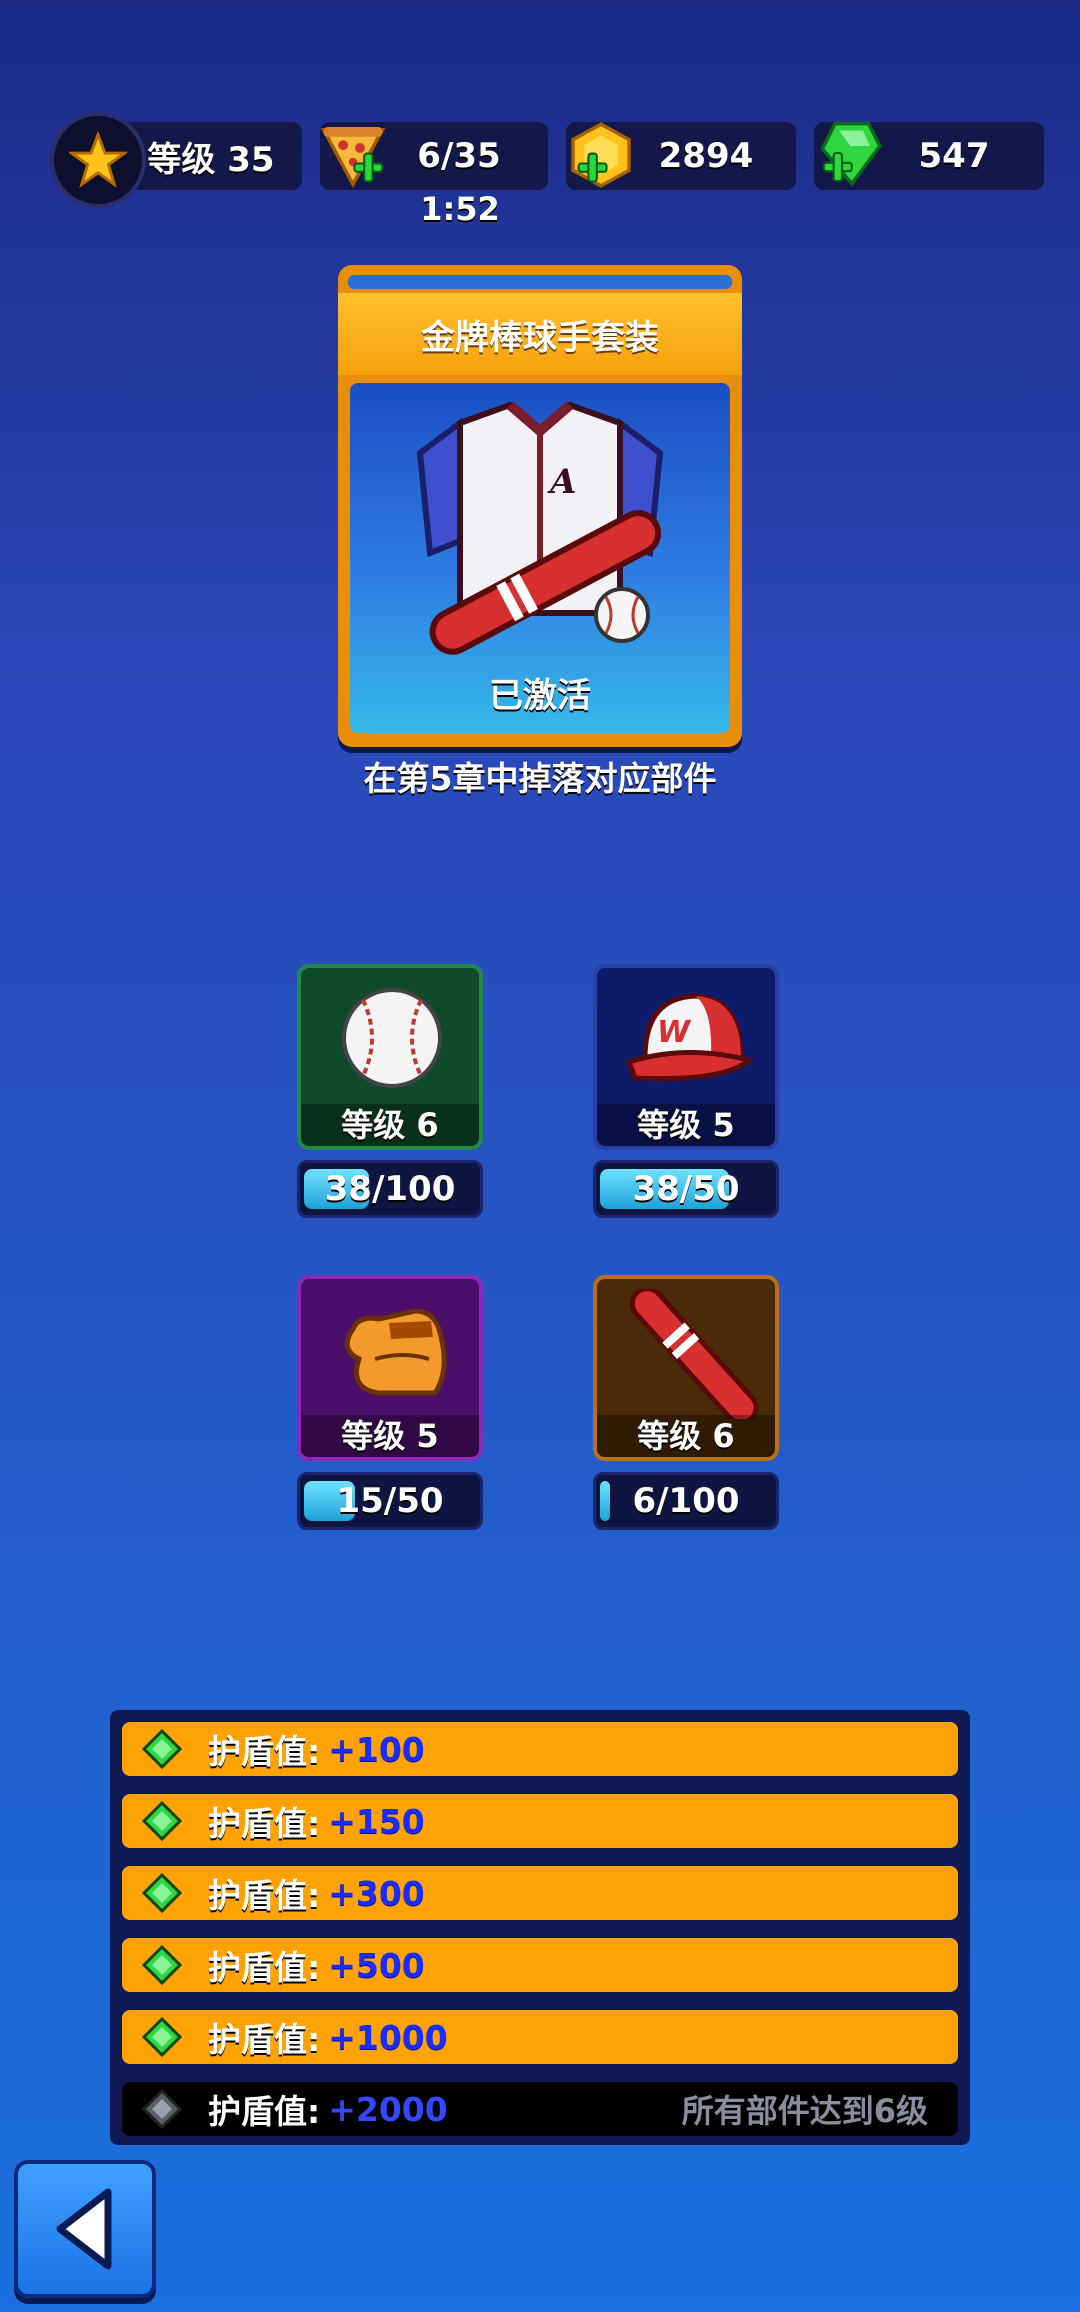  I want to click on svg-text: W, so click(674, 1032).